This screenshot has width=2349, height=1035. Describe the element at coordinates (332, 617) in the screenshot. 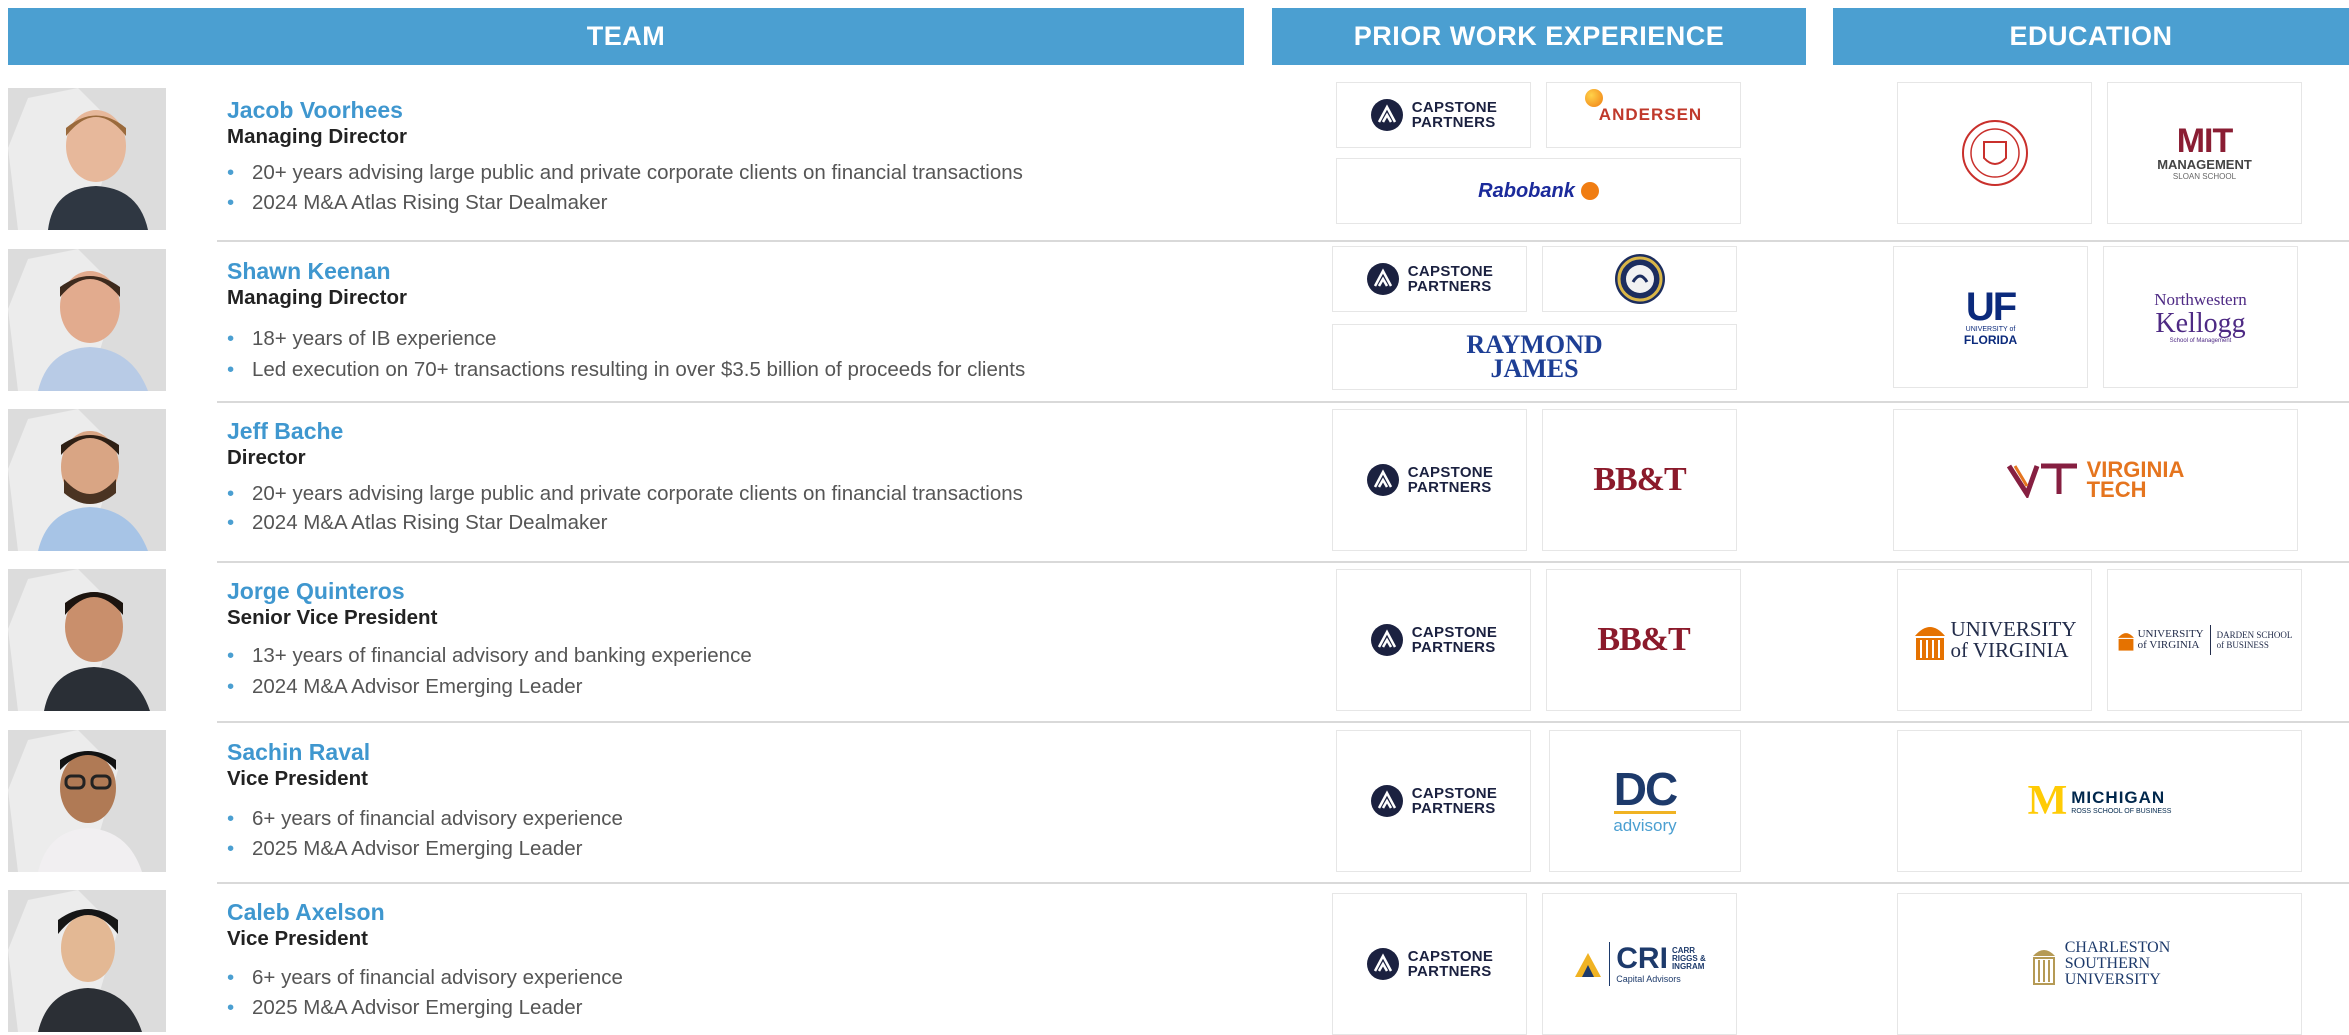

I see `member-title: Senior Vice President` at that location.